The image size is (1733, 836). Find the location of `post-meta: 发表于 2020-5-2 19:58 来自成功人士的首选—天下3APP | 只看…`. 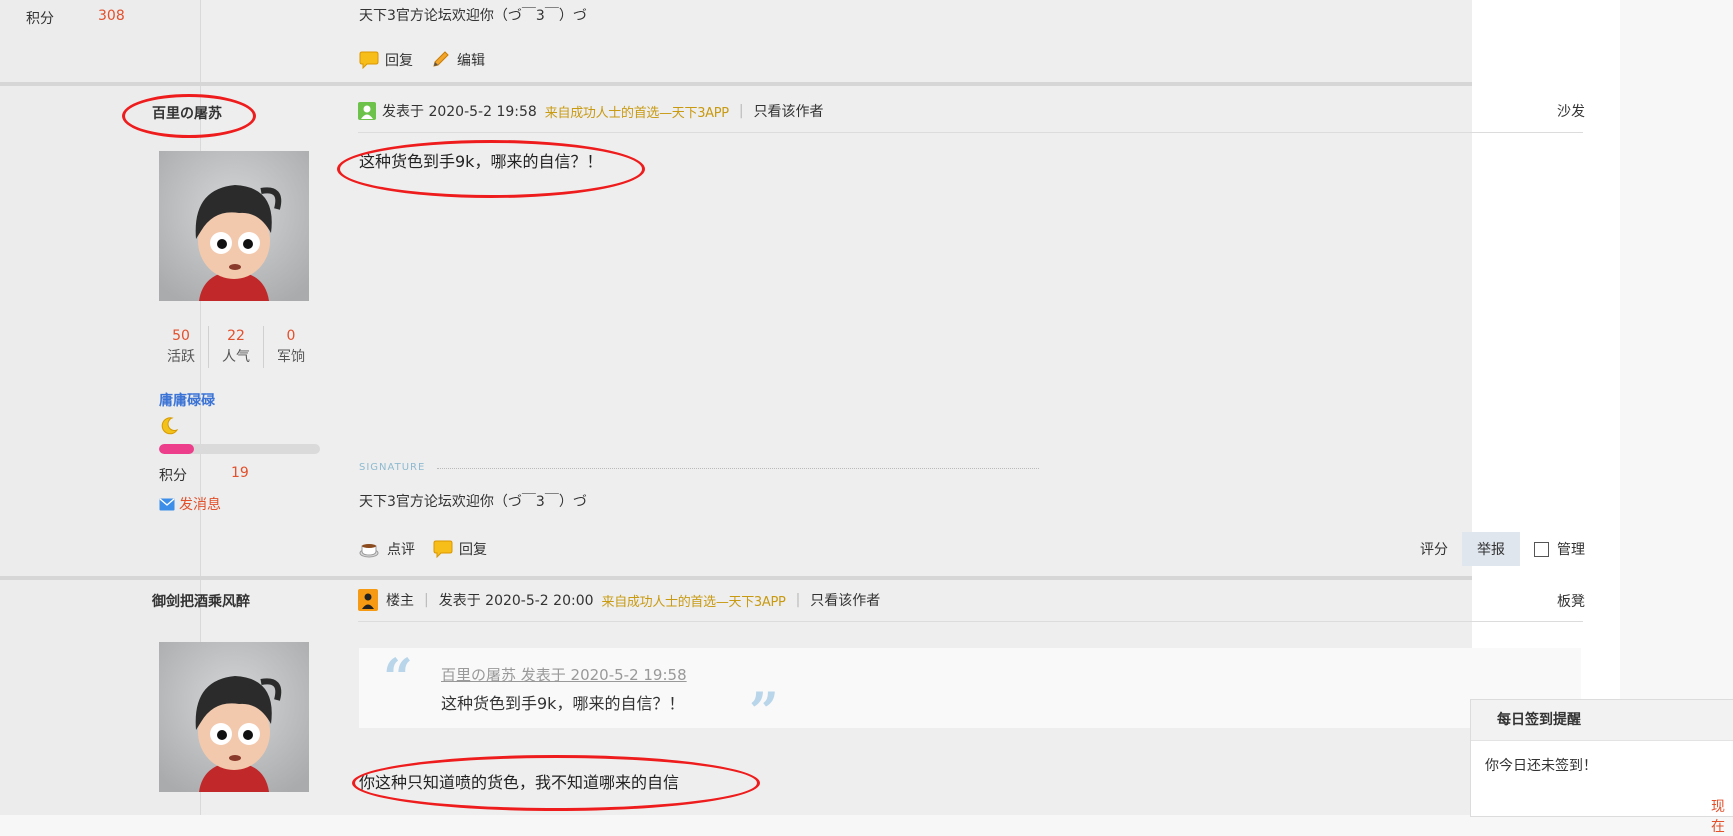

post-meta: 发表于 2020-5-2 19:58 来自成功人士的首选—天下3APP | 只看… is located at coordinates (591, 111).